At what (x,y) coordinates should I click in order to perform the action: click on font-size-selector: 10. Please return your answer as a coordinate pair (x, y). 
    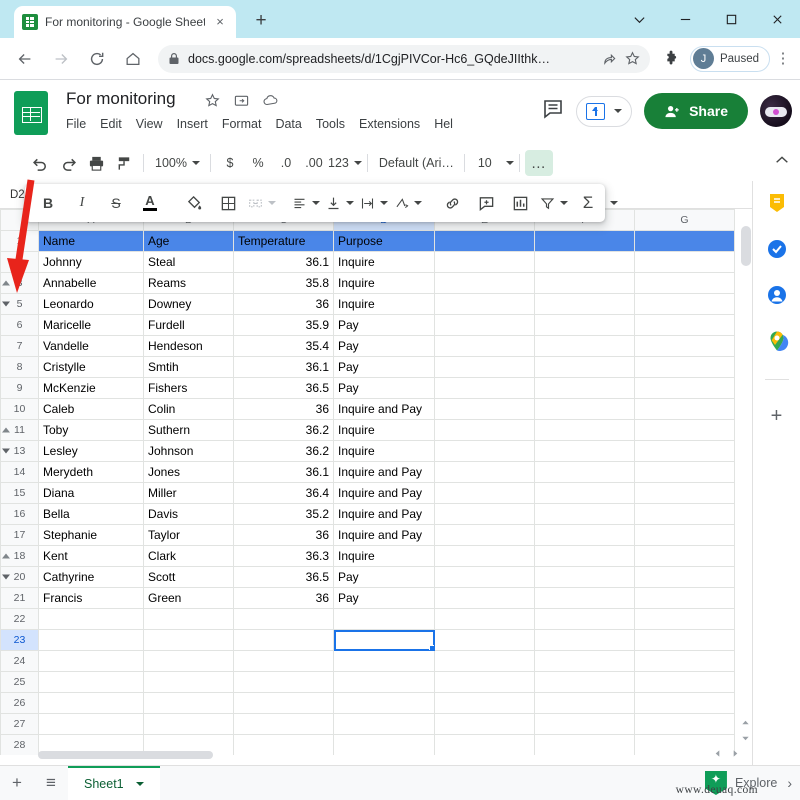
    Looking at the image, I should click on (492, 163).